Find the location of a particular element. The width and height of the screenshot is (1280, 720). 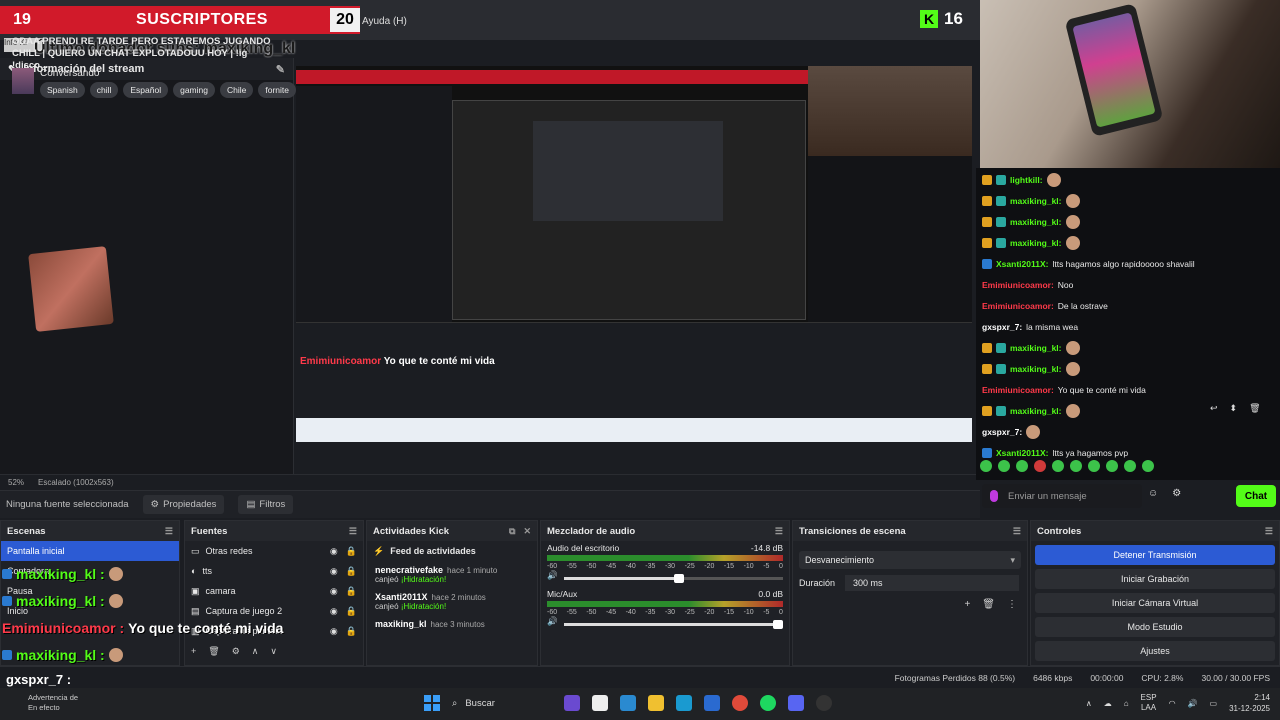

discord-icon is located at coordinates (796, 703).